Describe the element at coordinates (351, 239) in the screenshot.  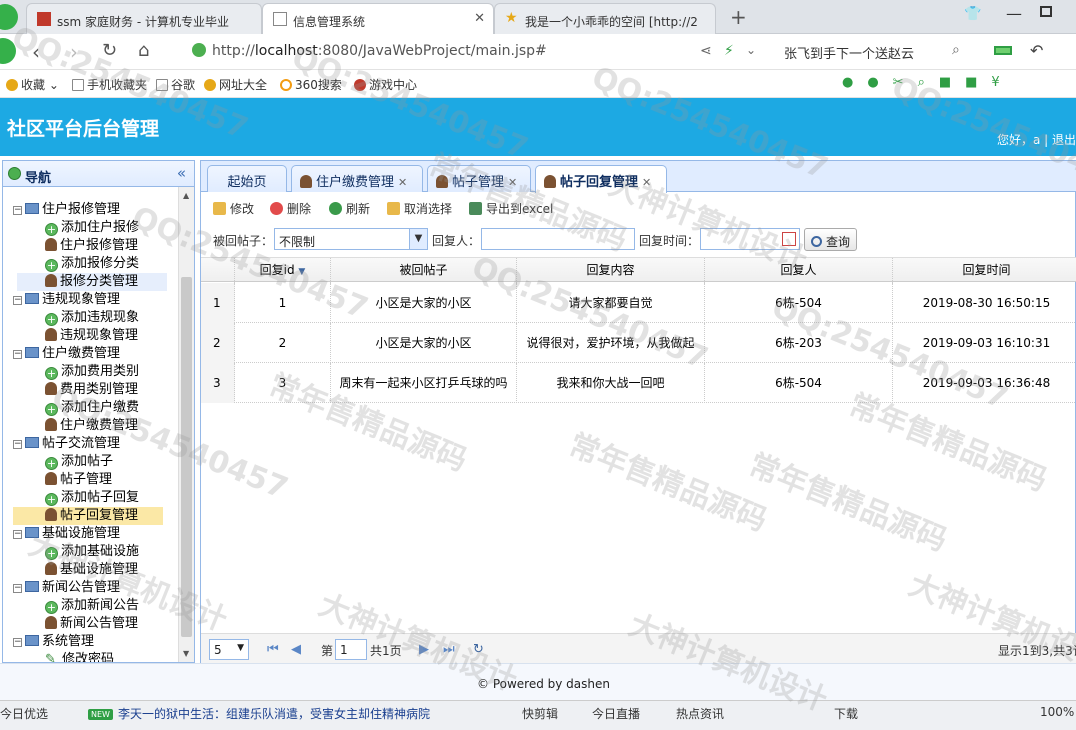
I see `post-filter-select: 不限制 ▼` at that location.